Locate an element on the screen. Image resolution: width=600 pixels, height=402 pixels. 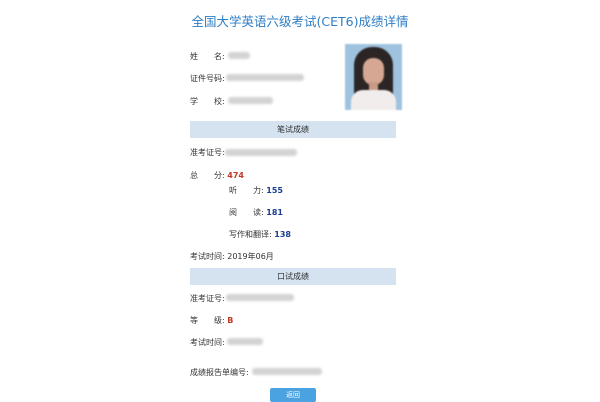
oral-grade-row: 等 级: B is located at coordinates (211, 320).